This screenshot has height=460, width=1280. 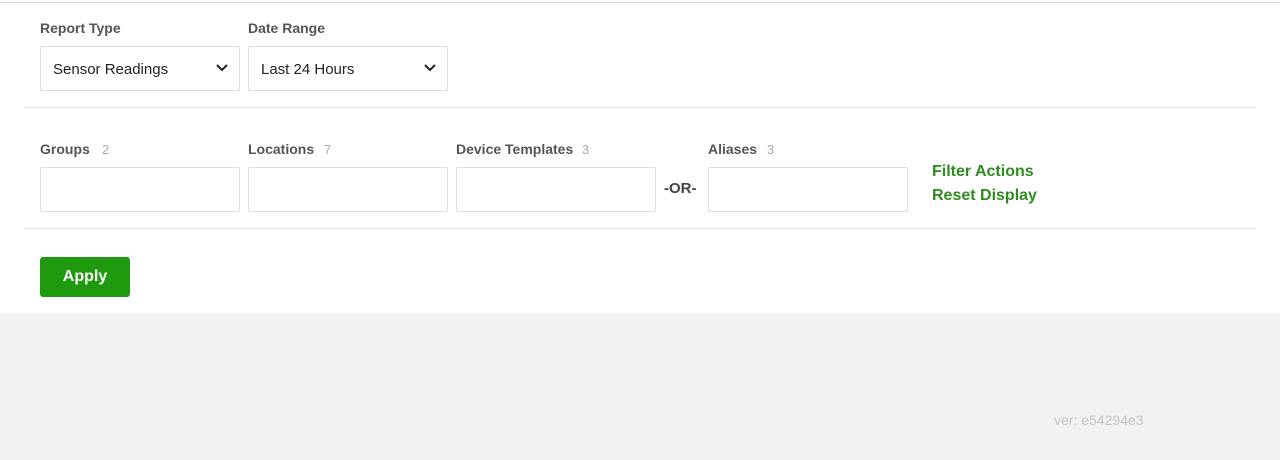 What do you see at coordinates (111, 69) in the screenshot?
I see `report-type-value: Sensor Readings` at bounding box center [111, 69].